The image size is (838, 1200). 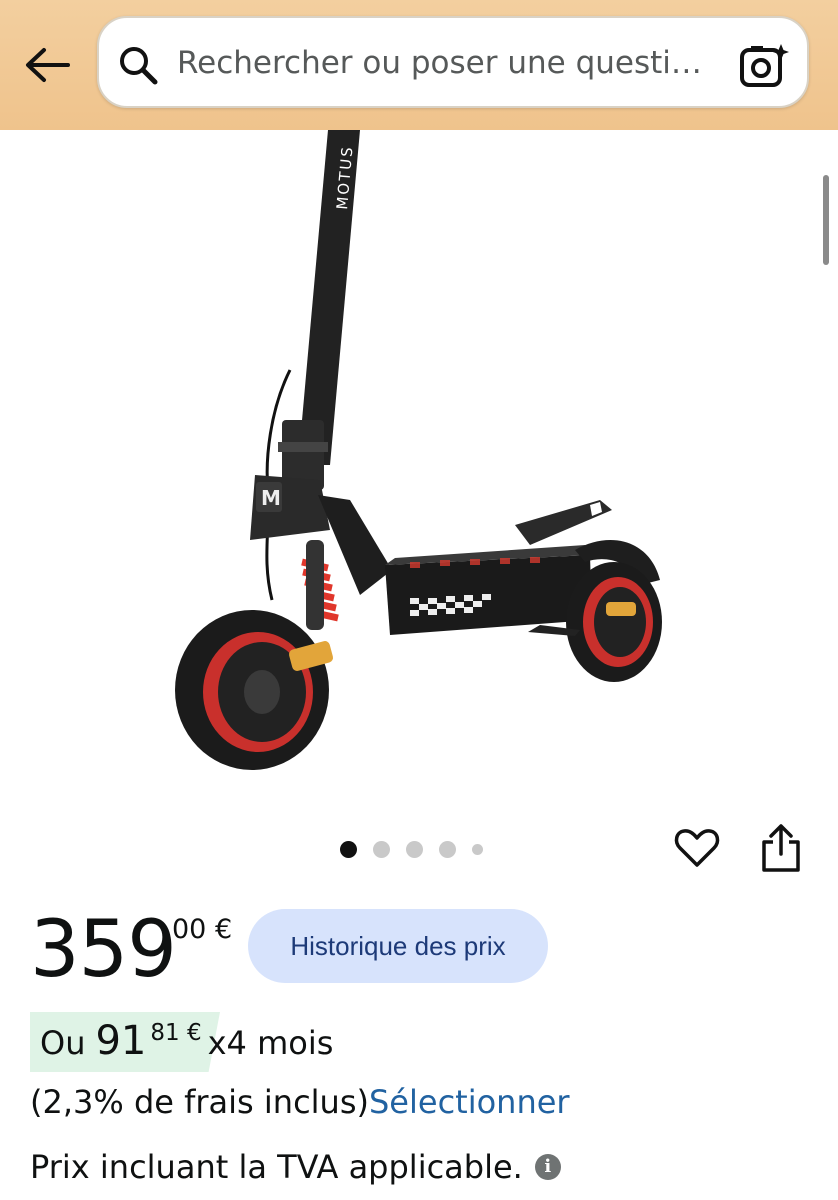 I want to click on tva-line: Prix incluant la TVA applicable. i, so click(x=295, y=1167).